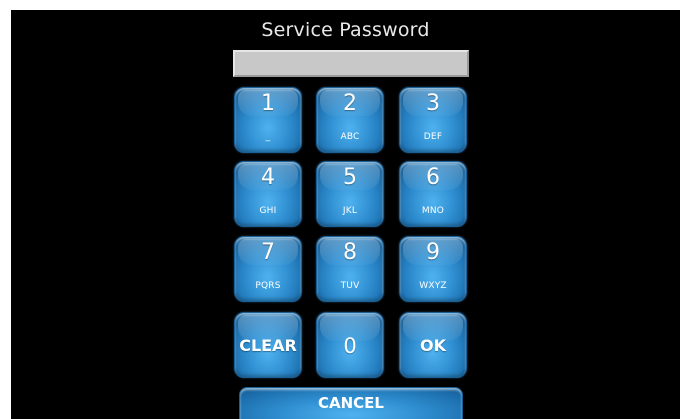  Describe the element at coordinates (268, 103) in the screenshot. I see `key-digit: 1` at that location.